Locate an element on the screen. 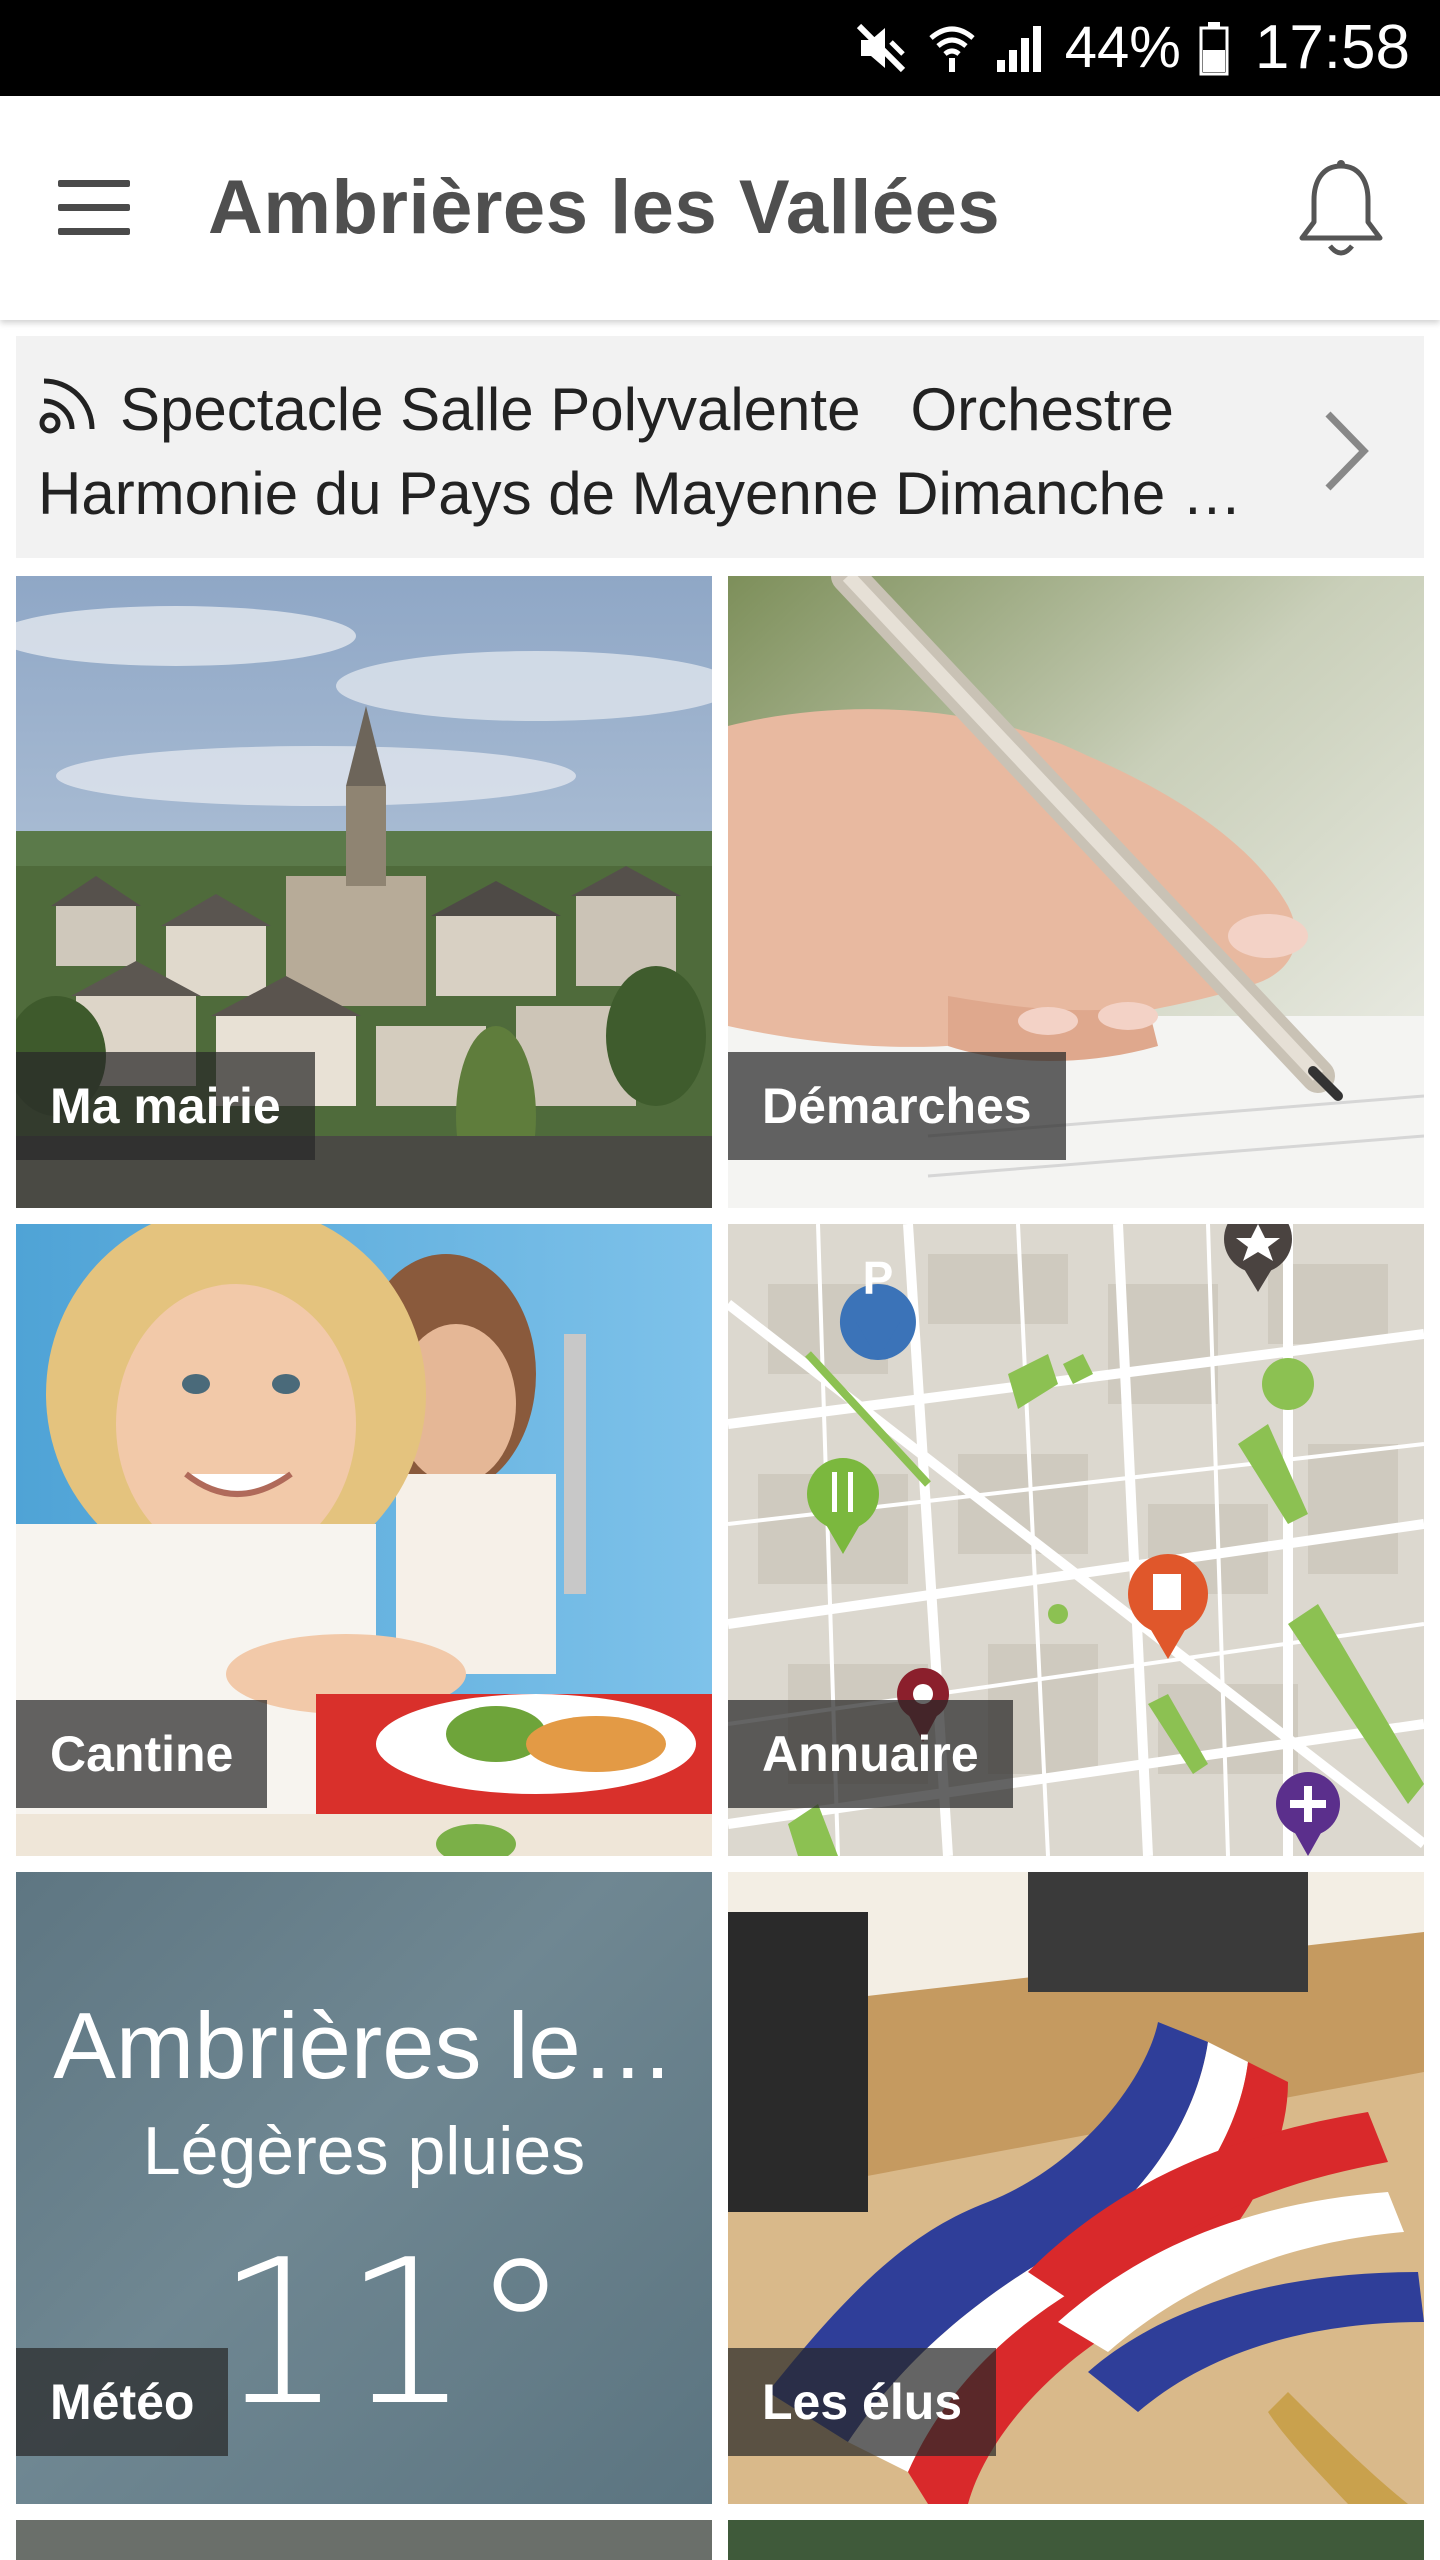 The height and width of the screenshot is (2560, 1440). app-bar: Ambrières les Vallées is located at coordinates (720, 208).